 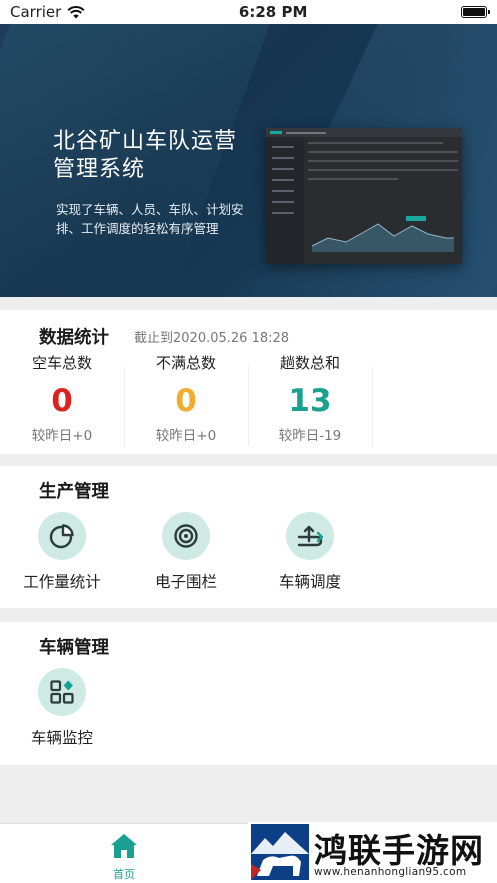 I want to click on tile-label: 电子围栏, so click(x=185, y=582).